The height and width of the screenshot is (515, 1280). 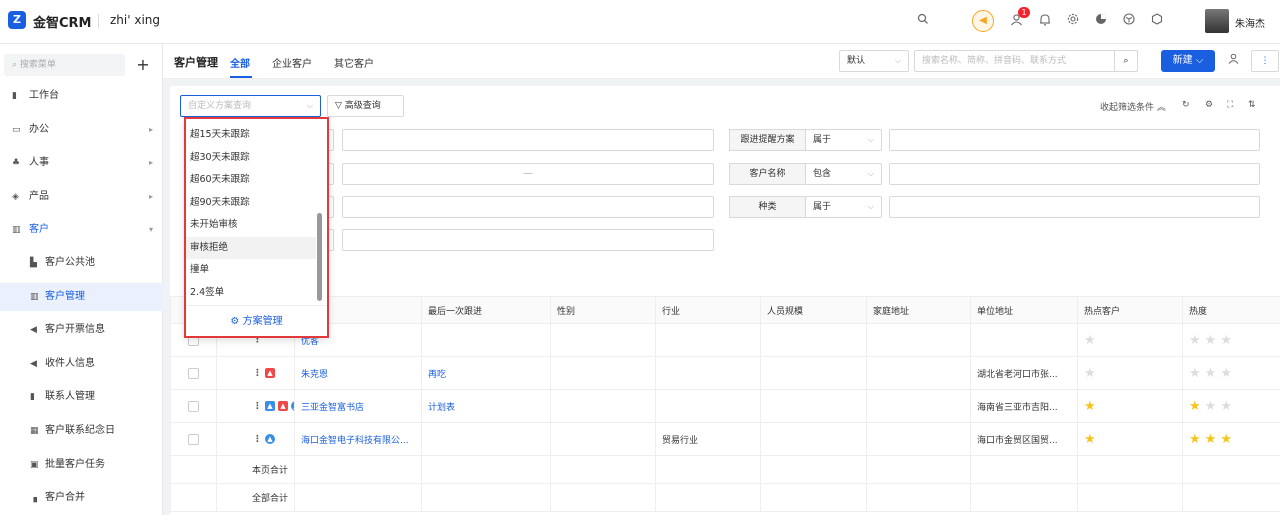 I want to click on column-header: 家庭地址, so click(x=918, y=310).